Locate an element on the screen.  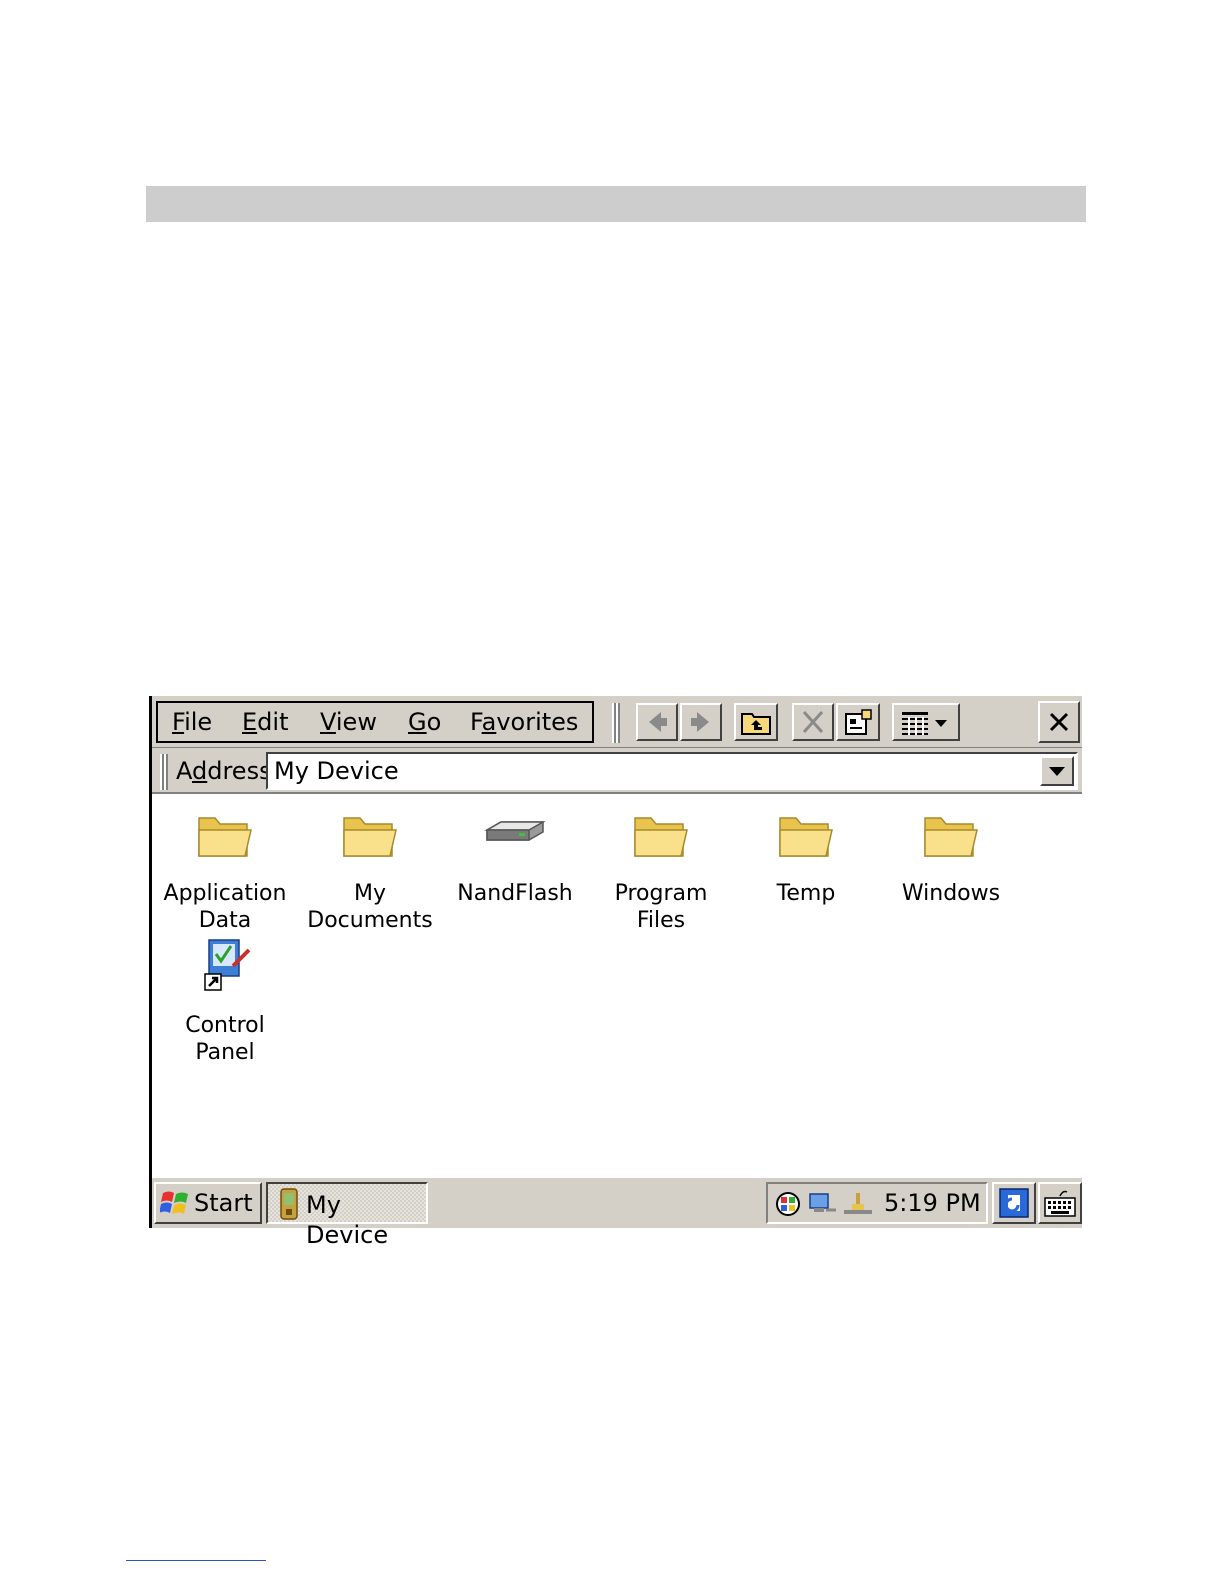
toolbar-grip is located at coordinates (616, 723).